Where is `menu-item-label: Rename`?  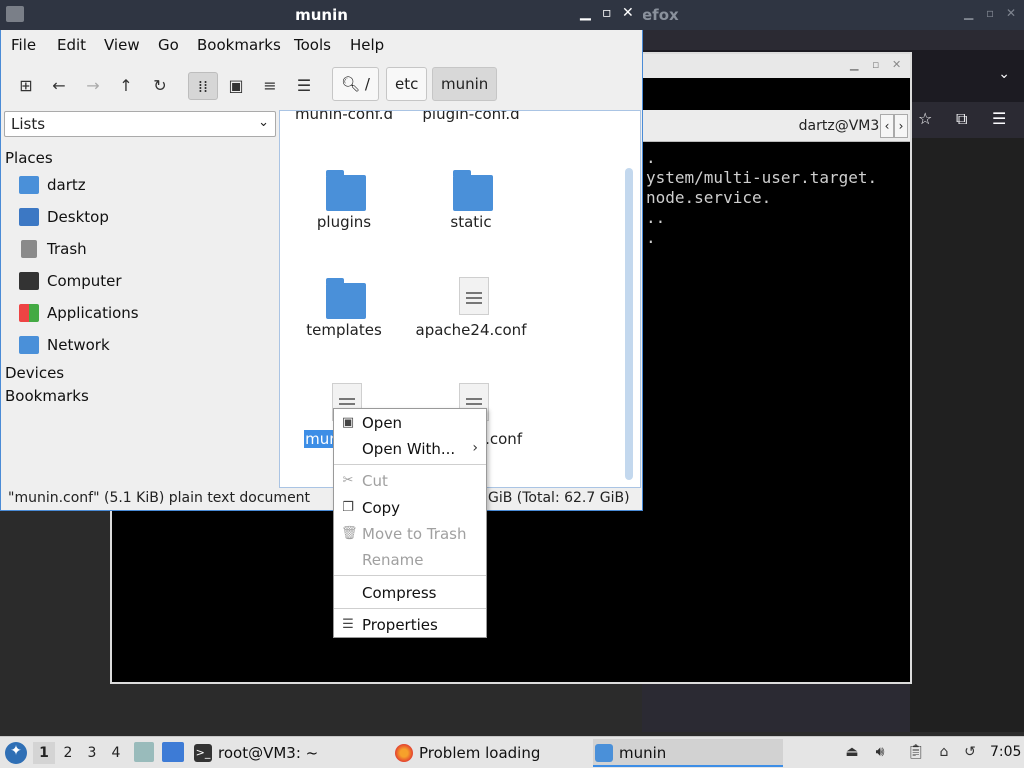 menu-item-label: Rename is located at coordinates (393, 560).